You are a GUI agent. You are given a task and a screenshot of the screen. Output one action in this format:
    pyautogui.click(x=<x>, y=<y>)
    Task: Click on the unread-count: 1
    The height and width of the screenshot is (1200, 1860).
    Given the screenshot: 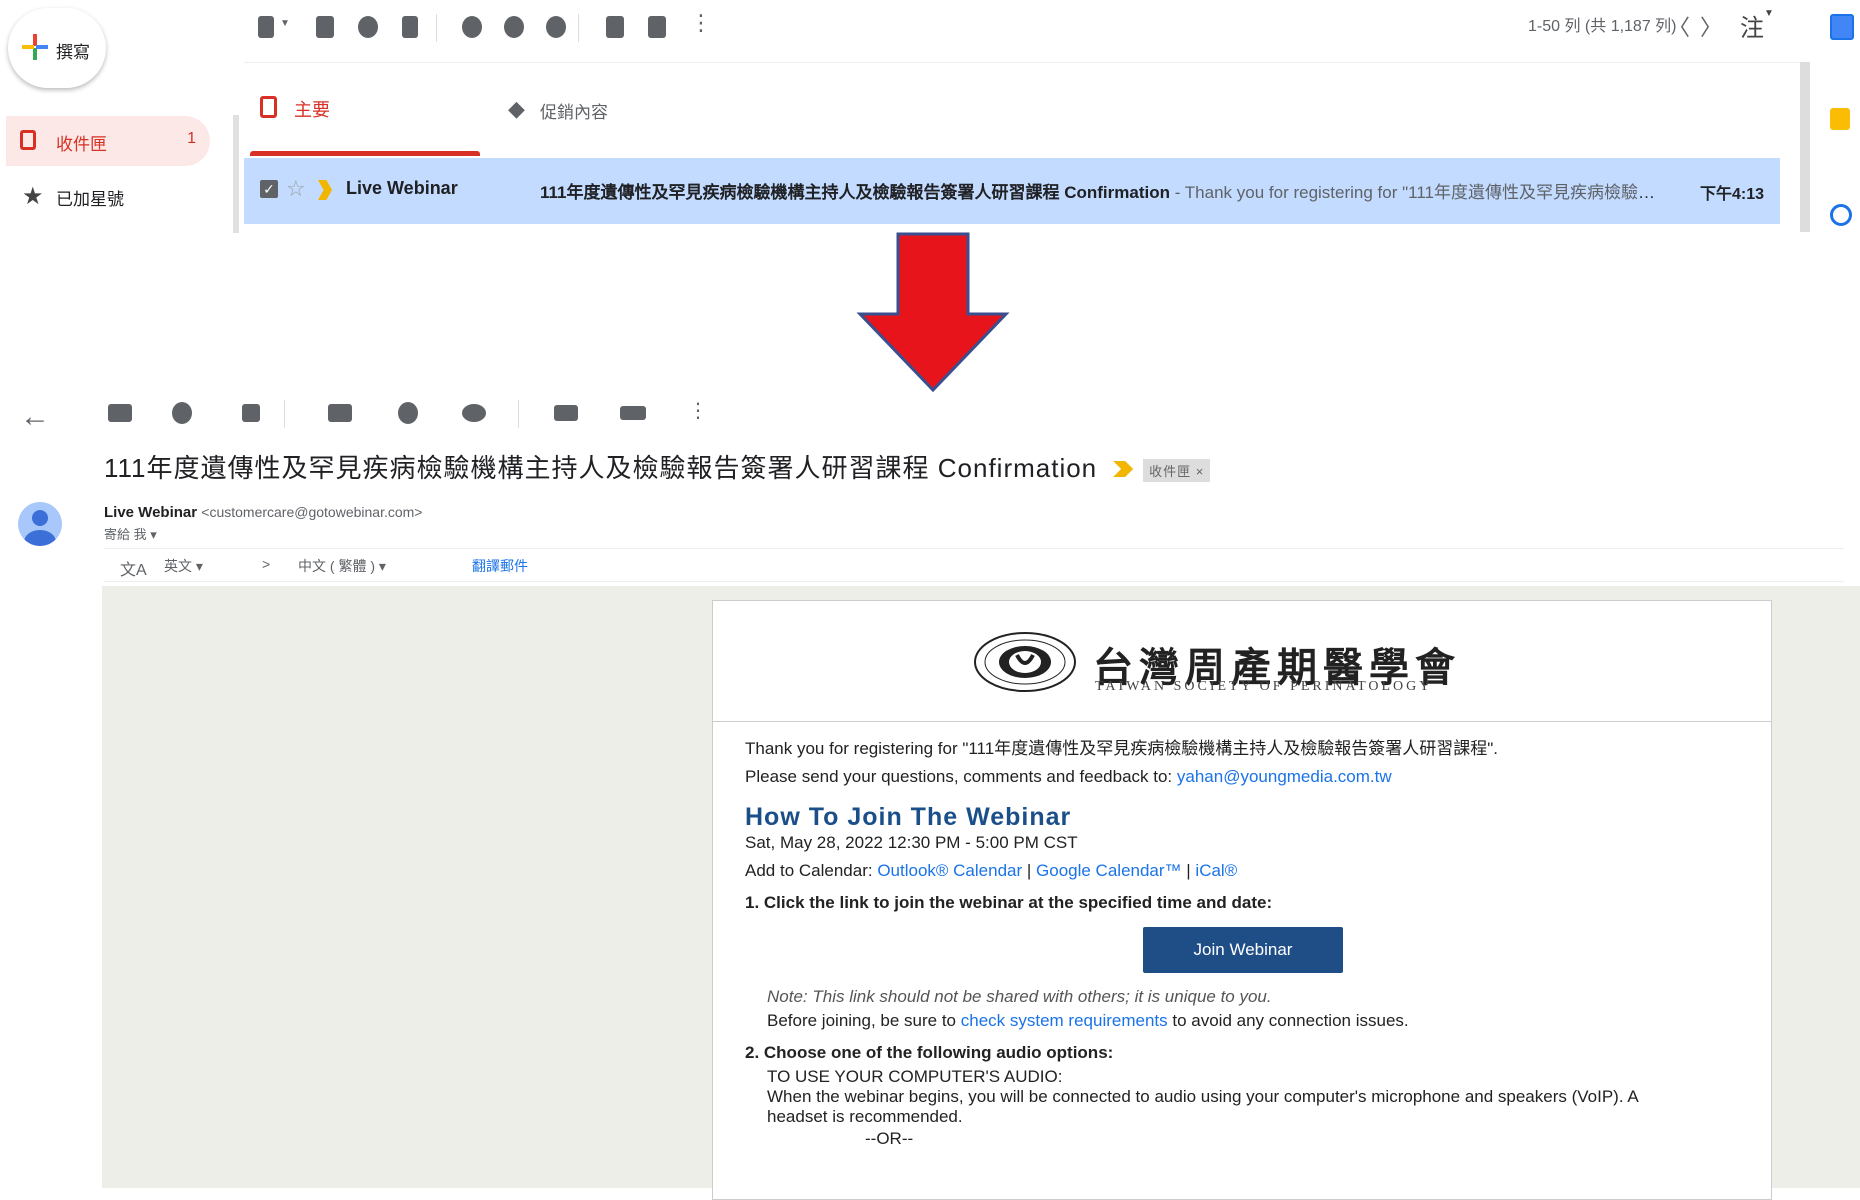 What is the action you would take?
    pyautogui.click(x=191, y=138)
    